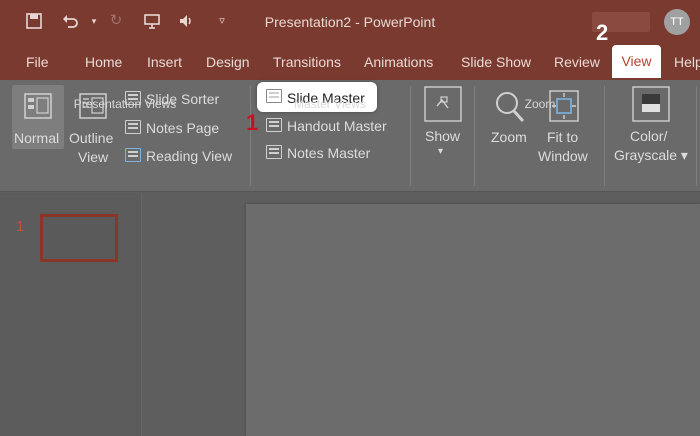 This screenshot has height=436, width=700. What do you see at coordinates (133, 127) in the screenshot?
I see `notes-page-icon` at bounding box center [133, 127].